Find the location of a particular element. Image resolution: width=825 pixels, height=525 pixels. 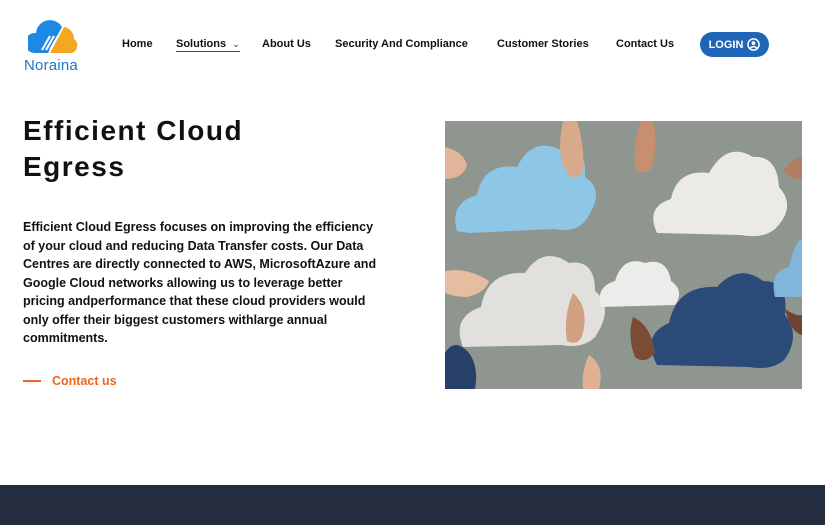

footer-band is located at coordinates (412, 505).